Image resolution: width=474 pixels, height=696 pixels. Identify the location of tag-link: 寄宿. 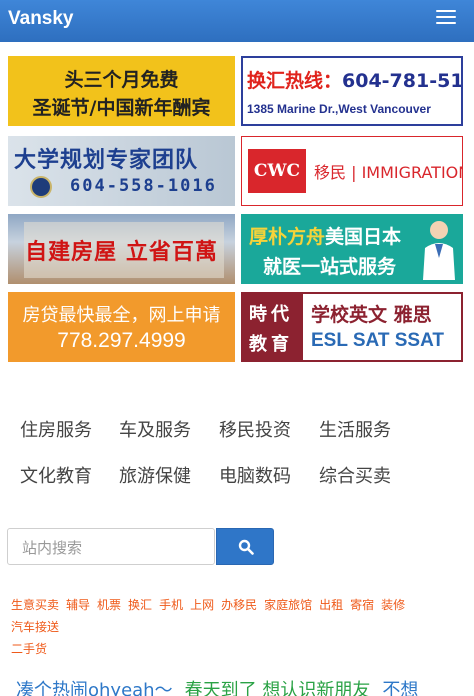
(362, 605).